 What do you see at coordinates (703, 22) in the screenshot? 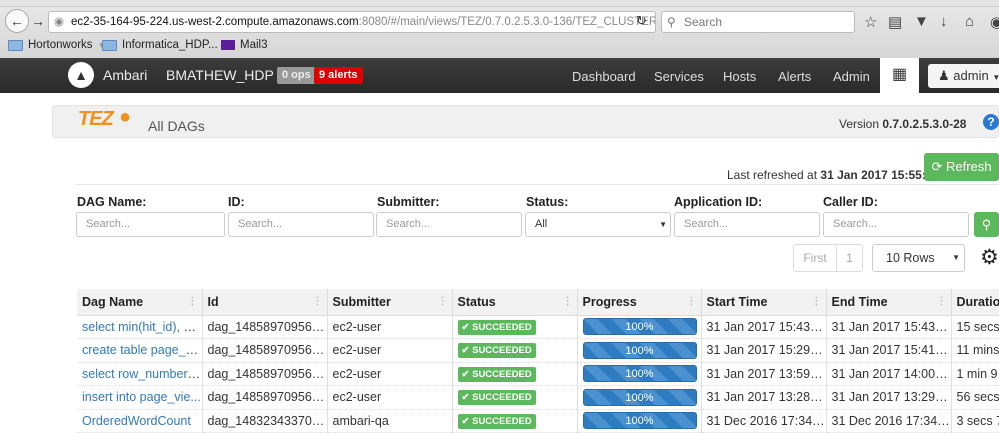
I see `search-placeholder: Search` at bounding box center [703, 22].